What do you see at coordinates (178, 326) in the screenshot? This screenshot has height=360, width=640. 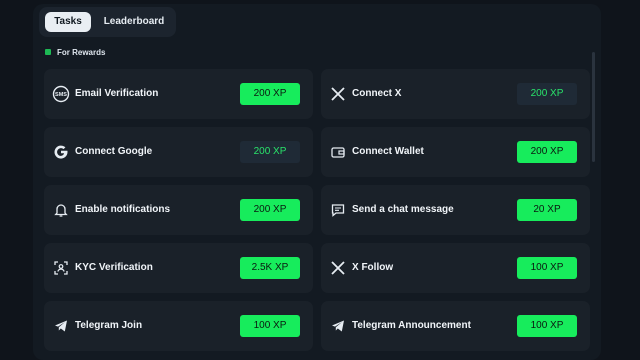 I see `task-card: Telegram Join 100 XP` at bounding box center [178, 326].